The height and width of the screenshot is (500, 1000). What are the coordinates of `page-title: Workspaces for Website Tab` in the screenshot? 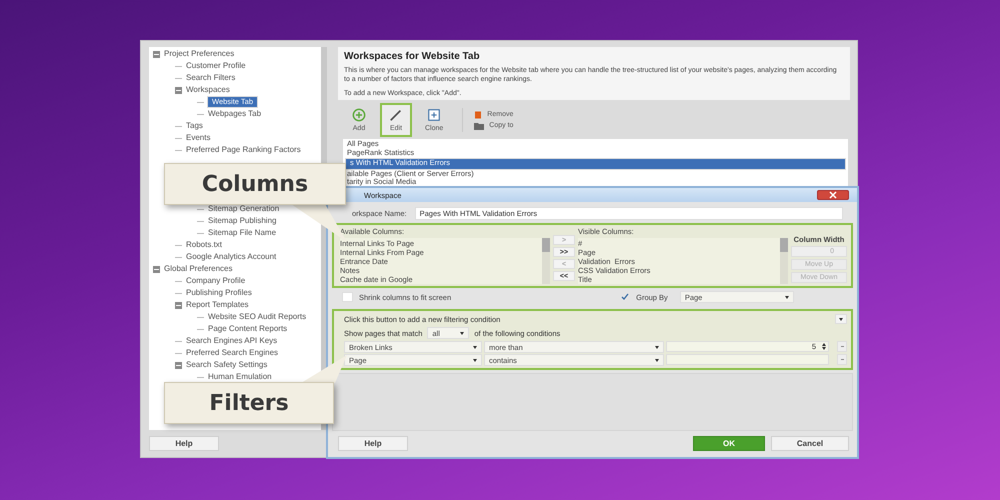 It's located at (412, 57).